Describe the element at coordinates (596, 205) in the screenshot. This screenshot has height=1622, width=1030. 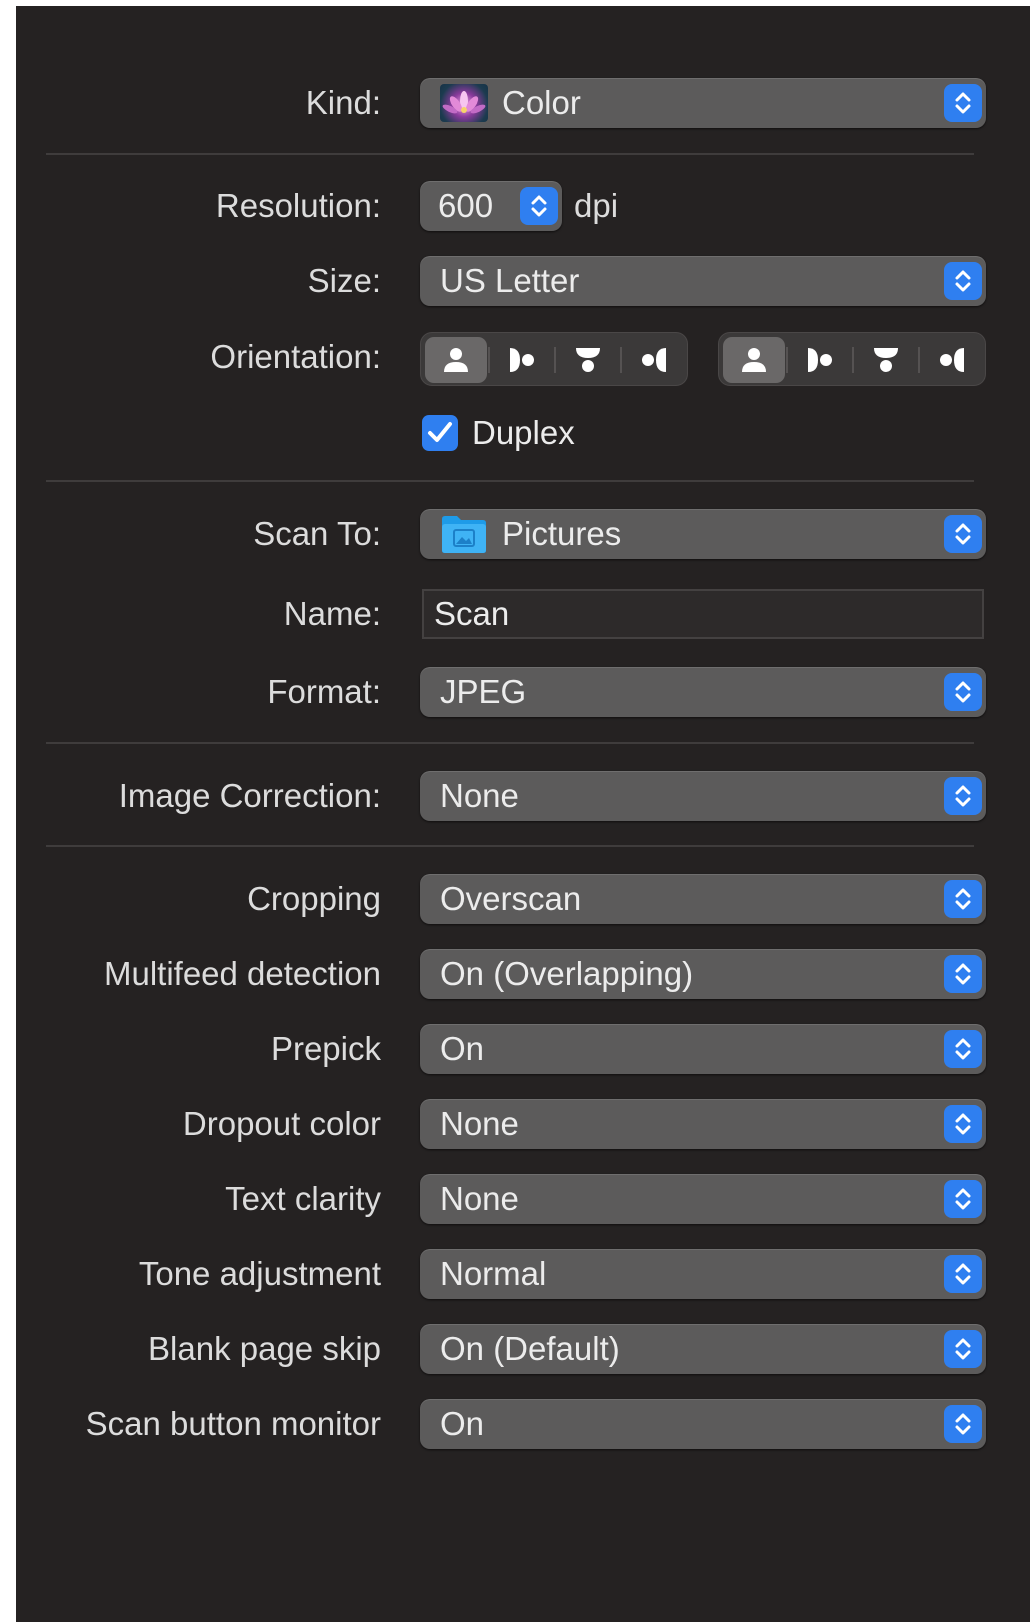
I see `resolution-unit: dpi` at that location.